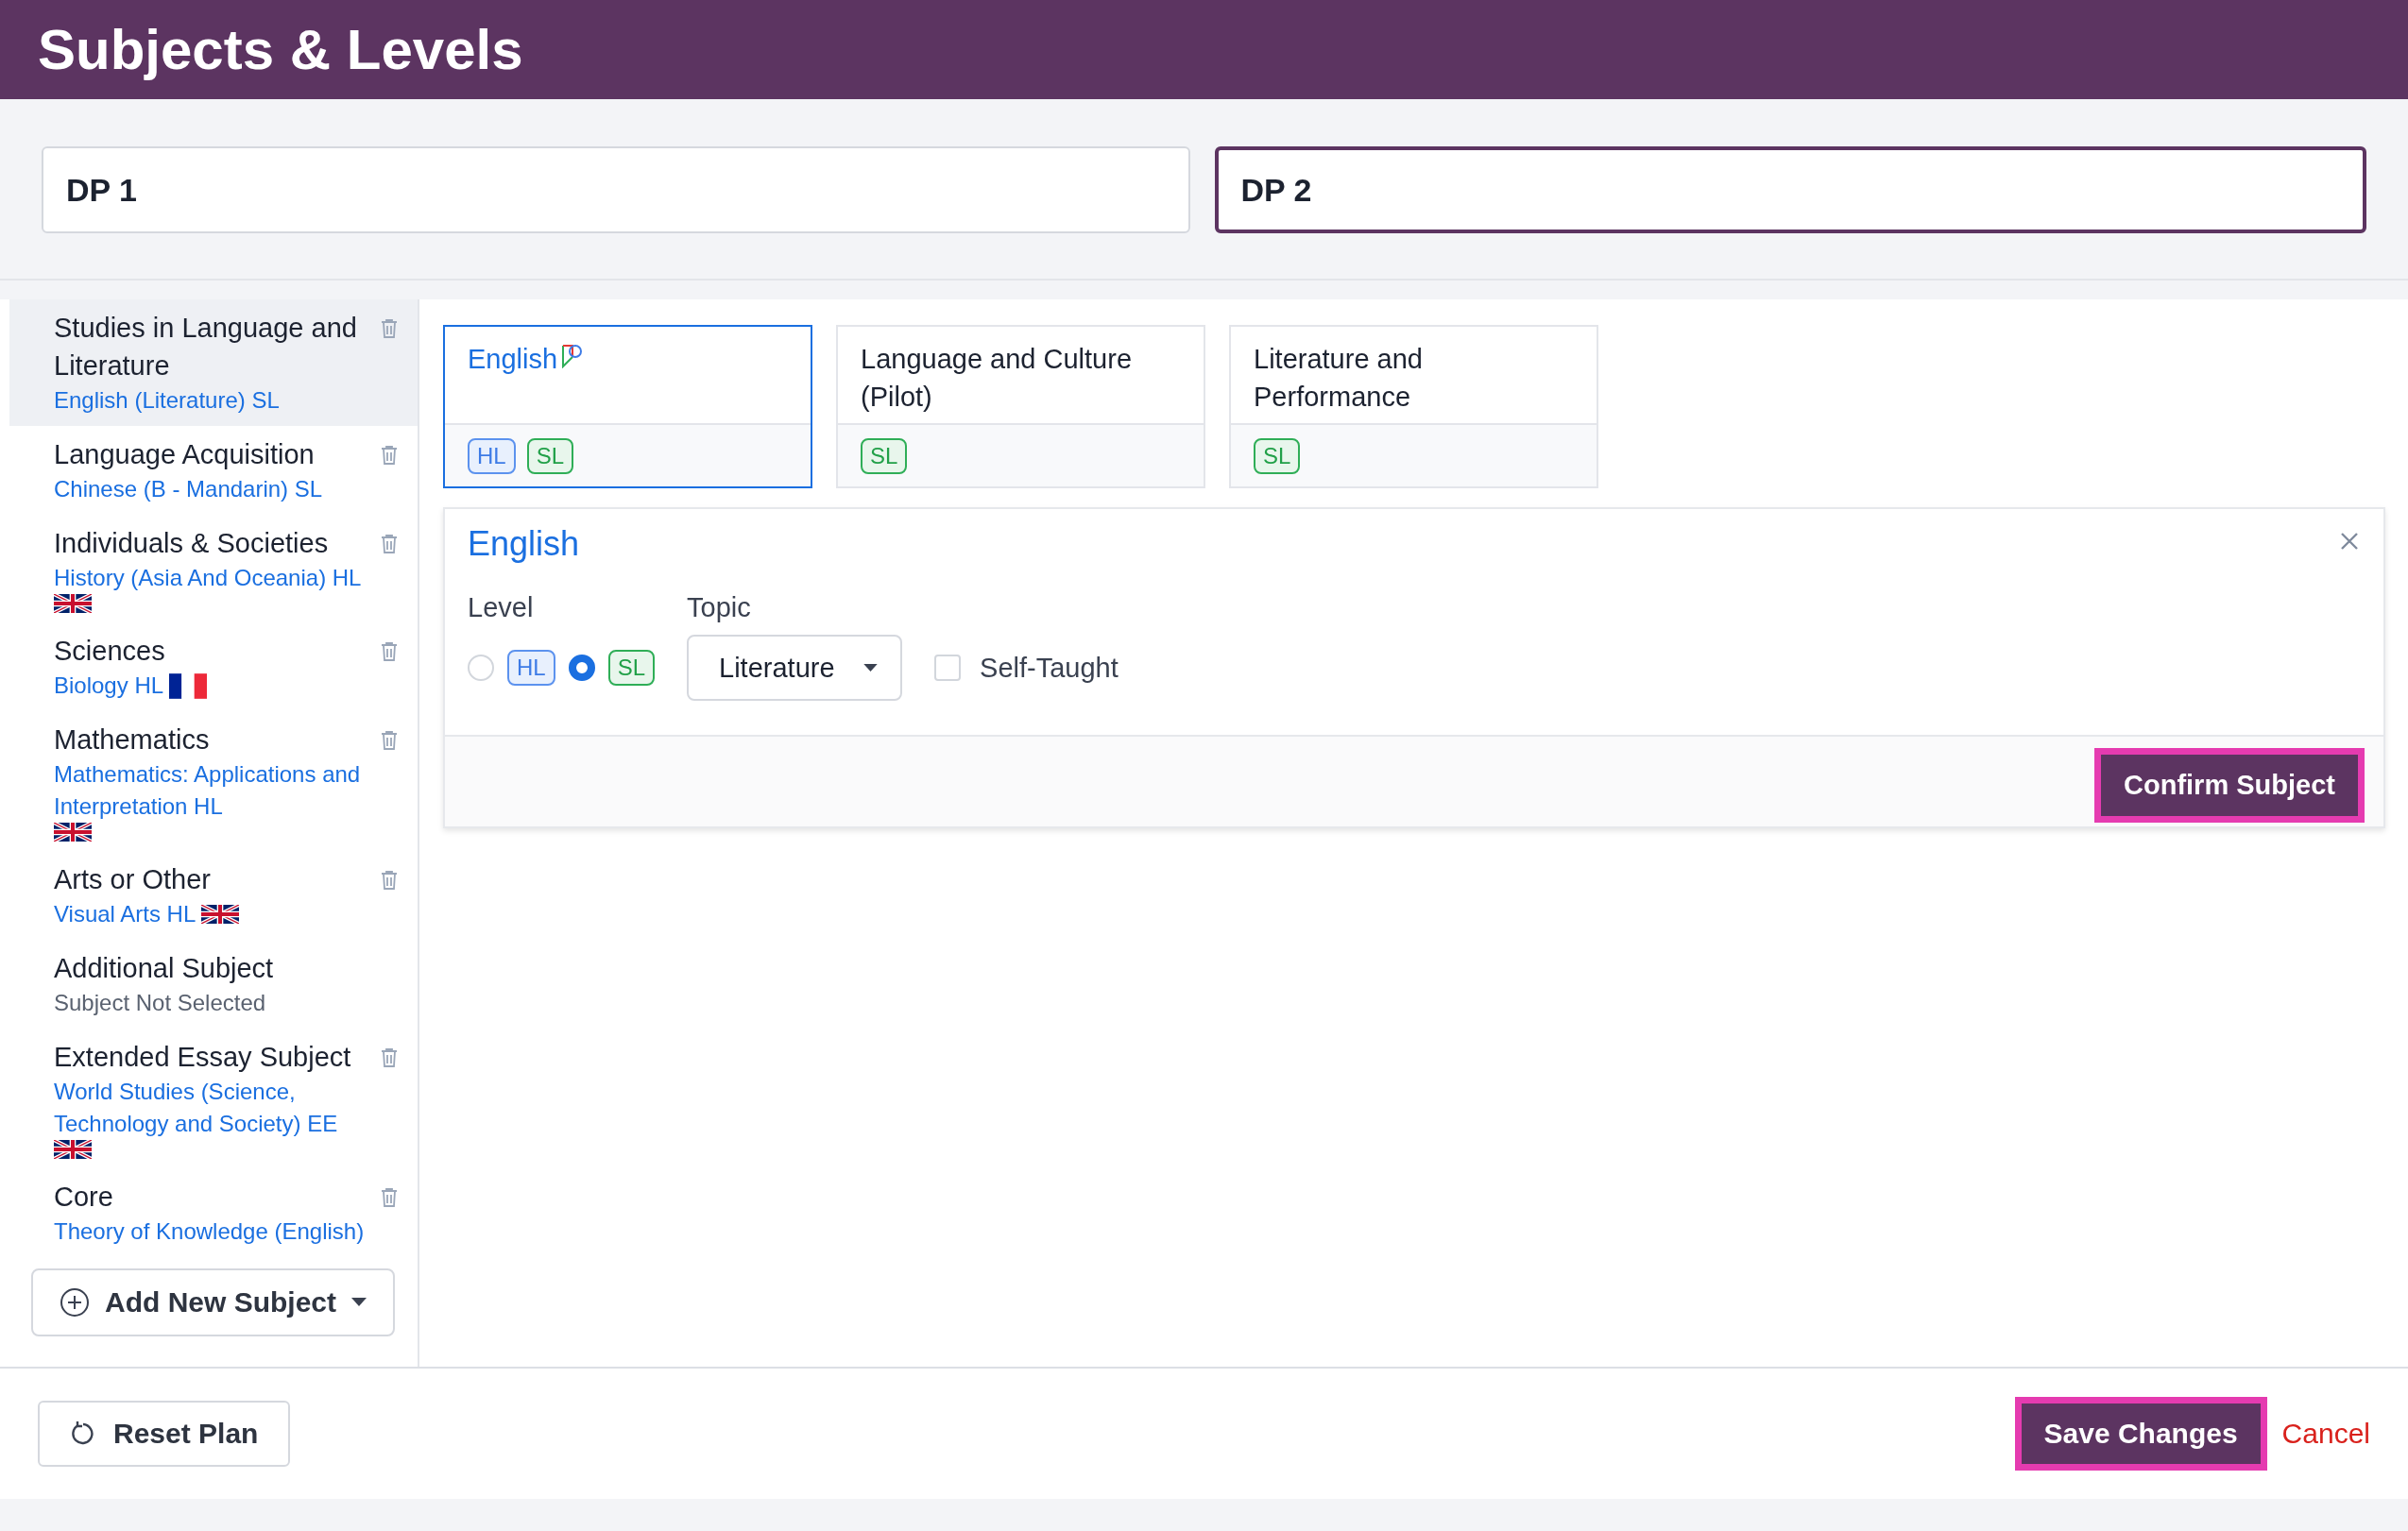 This screenshot has width=2408, height=1531. I want to click on subject-card: Literature and Performance SL, so click(1413, 406).